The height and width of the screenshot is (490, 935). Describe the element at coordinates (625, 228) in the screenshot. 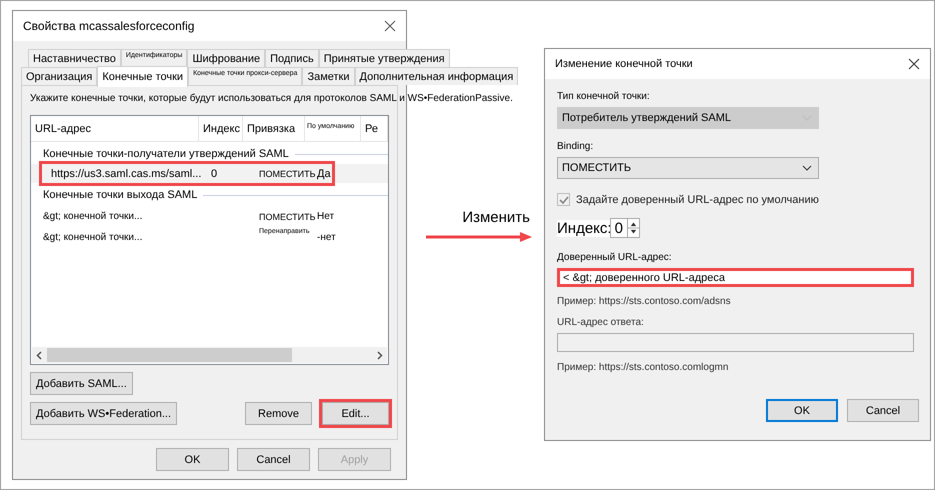

I see `index-spinner: 0` at that location.